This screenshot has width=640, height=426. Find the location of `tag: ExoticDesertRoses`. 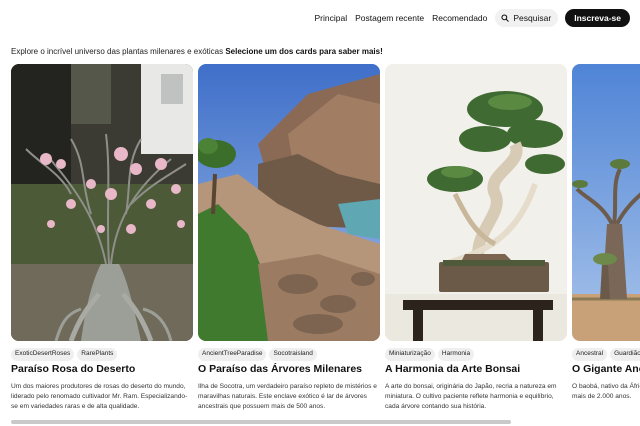

tag: ExoticDesertRoses is located at coordinates (43, 354).